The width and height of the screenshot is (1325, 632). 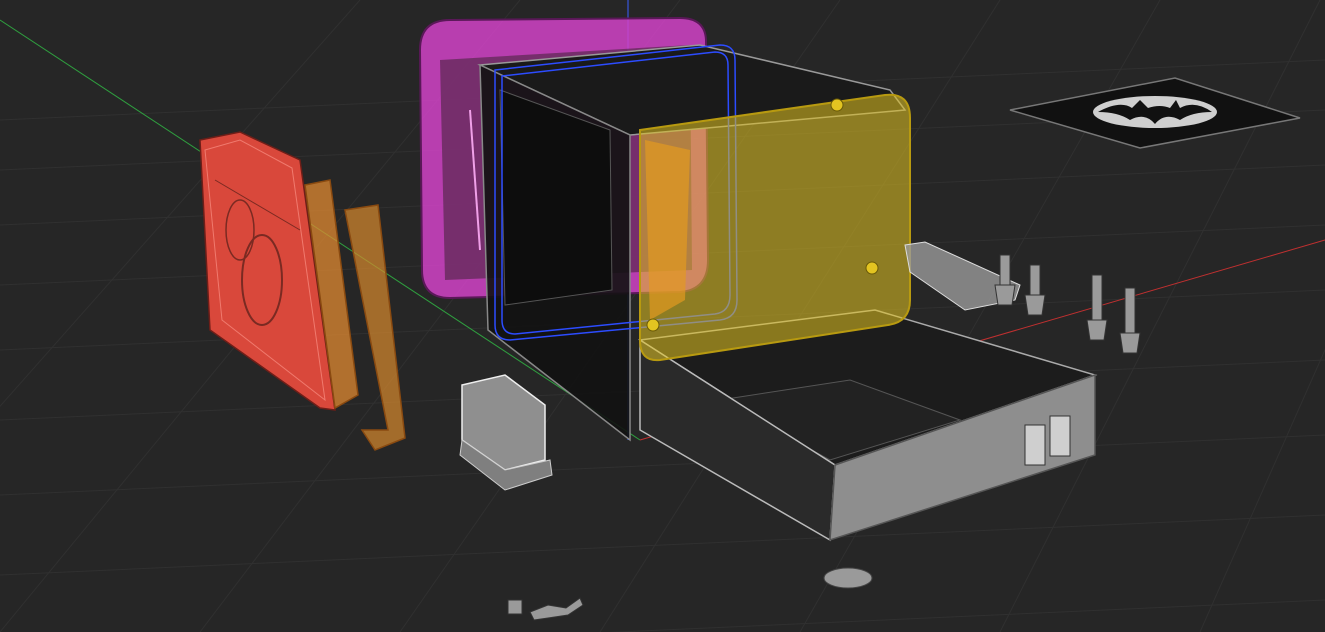 I want to click on hard-drive, so click(x=267, y=271).